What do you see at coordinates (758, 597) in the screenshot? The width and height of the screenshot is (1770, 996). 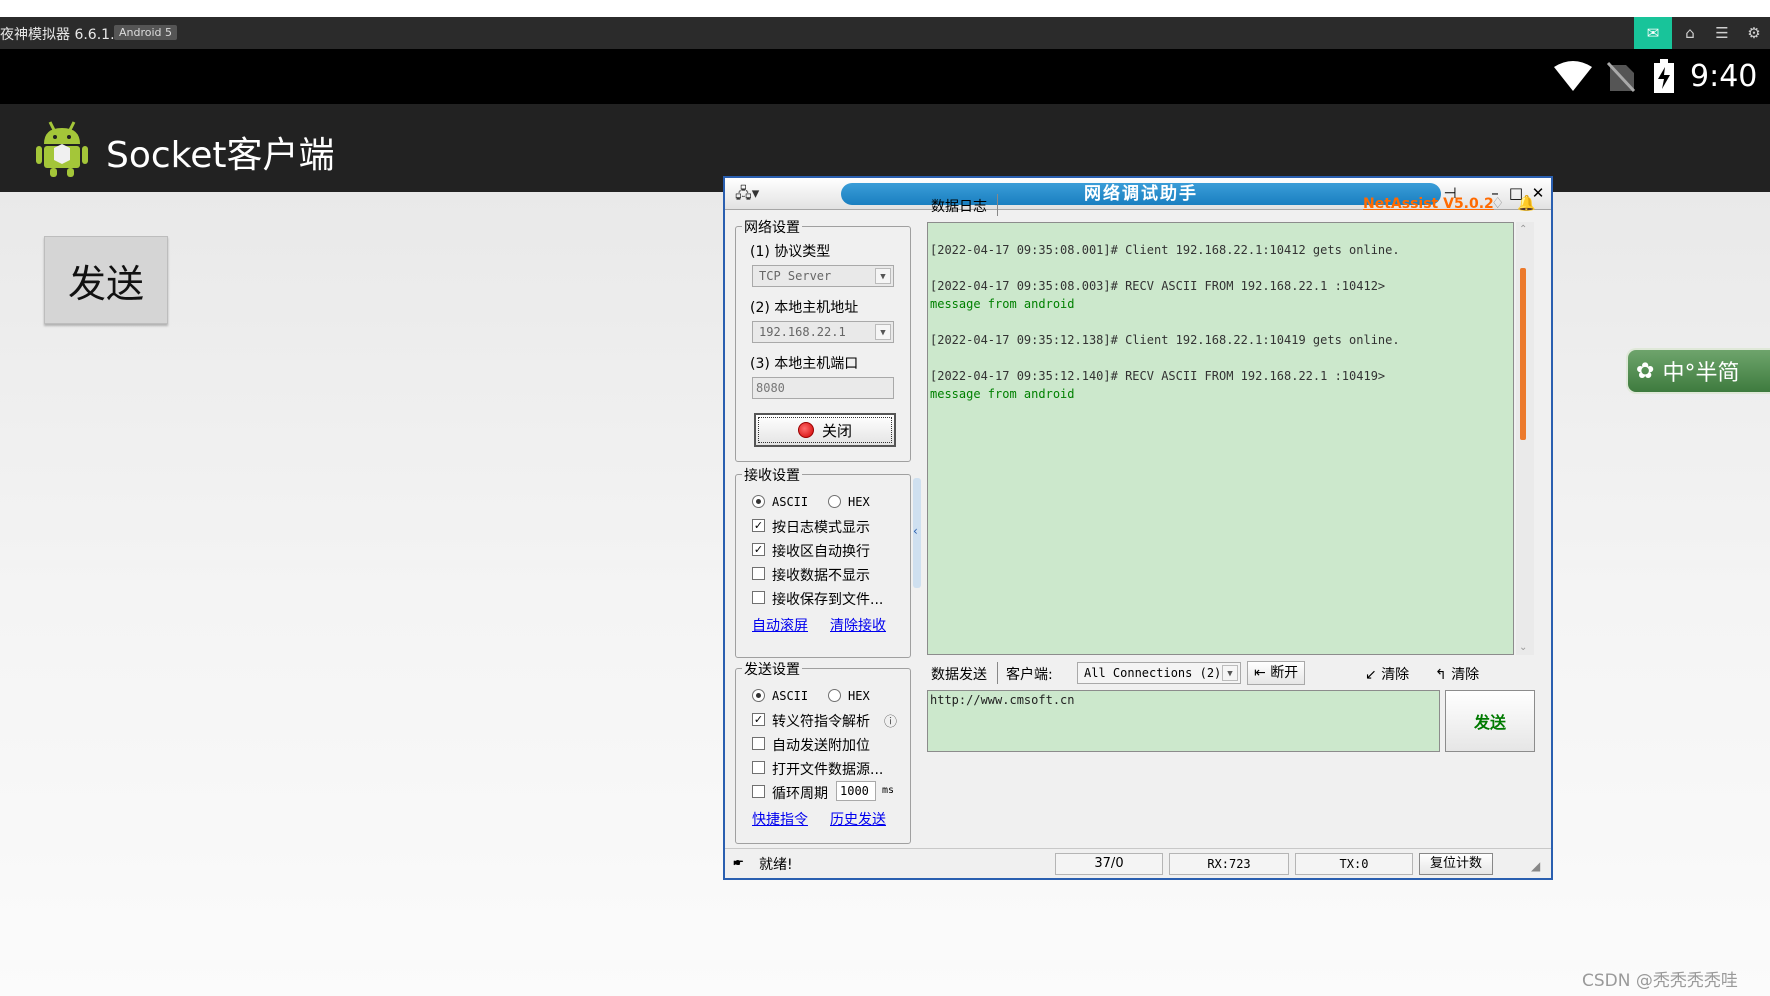 I see `recv-option-3-checkbox` at bounding box center [758, 597].